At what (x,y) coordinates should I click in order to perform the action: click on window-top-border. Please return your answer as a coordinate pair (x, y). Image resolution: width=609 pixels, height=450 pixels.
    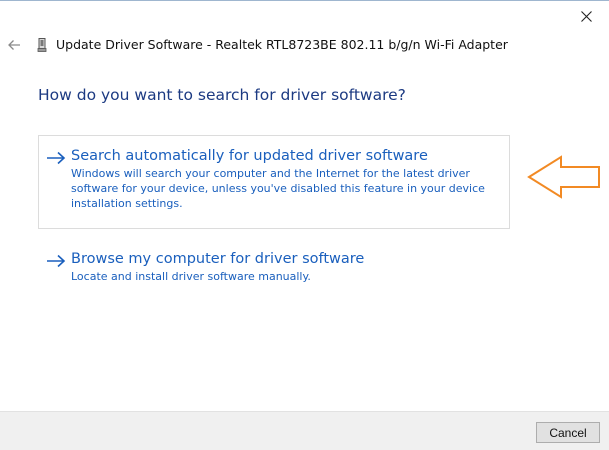
    Looking at the image, I should click on (304, 0).